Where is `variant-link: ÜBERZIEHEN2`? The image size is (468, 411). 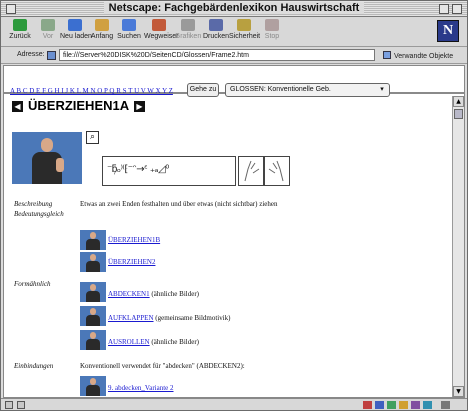
variant-link: ÜBERZIEHEN2 is located at coordinates (131, 262).